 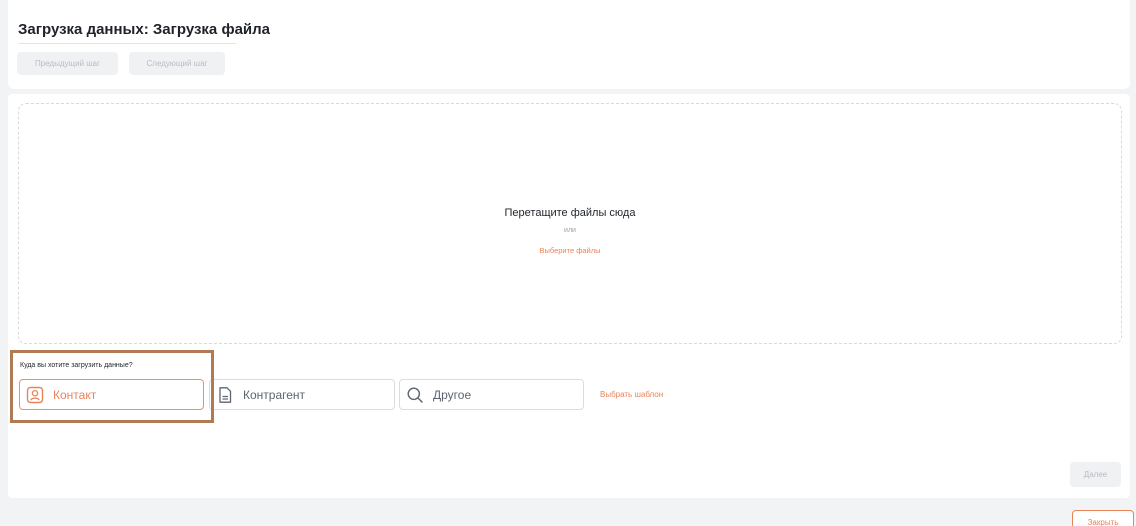 What do you see at coordinates (491, 394) in the screenshot?
I see `destination-other-button: Другое` at bounding box center [491, 394].